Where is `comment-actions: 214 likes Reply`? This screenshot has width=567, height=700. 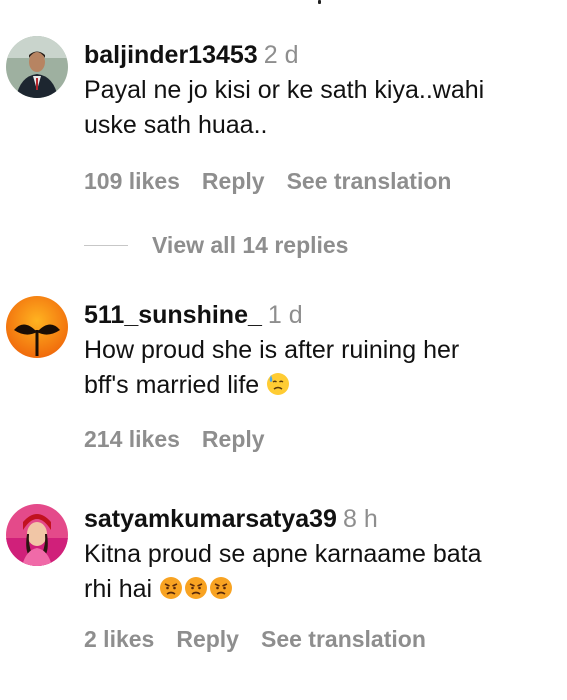
comment-actions: 214 likes Reply is located at coordinates (185, 439).